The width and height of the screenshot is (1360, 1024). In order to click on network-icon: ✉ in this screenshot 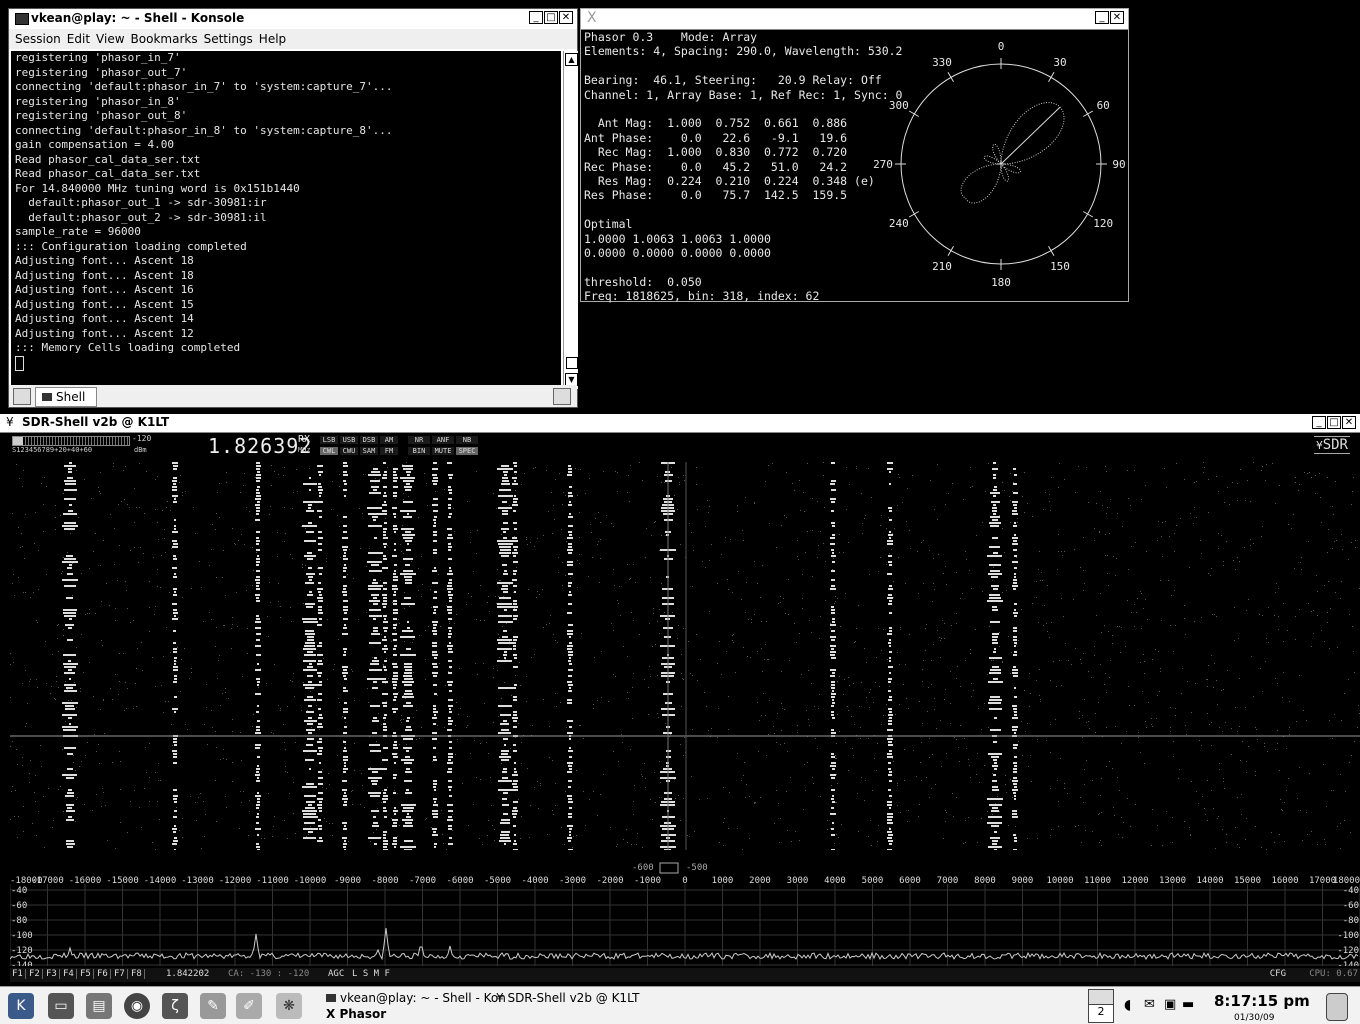, I will do `click(1149, 1004)`.